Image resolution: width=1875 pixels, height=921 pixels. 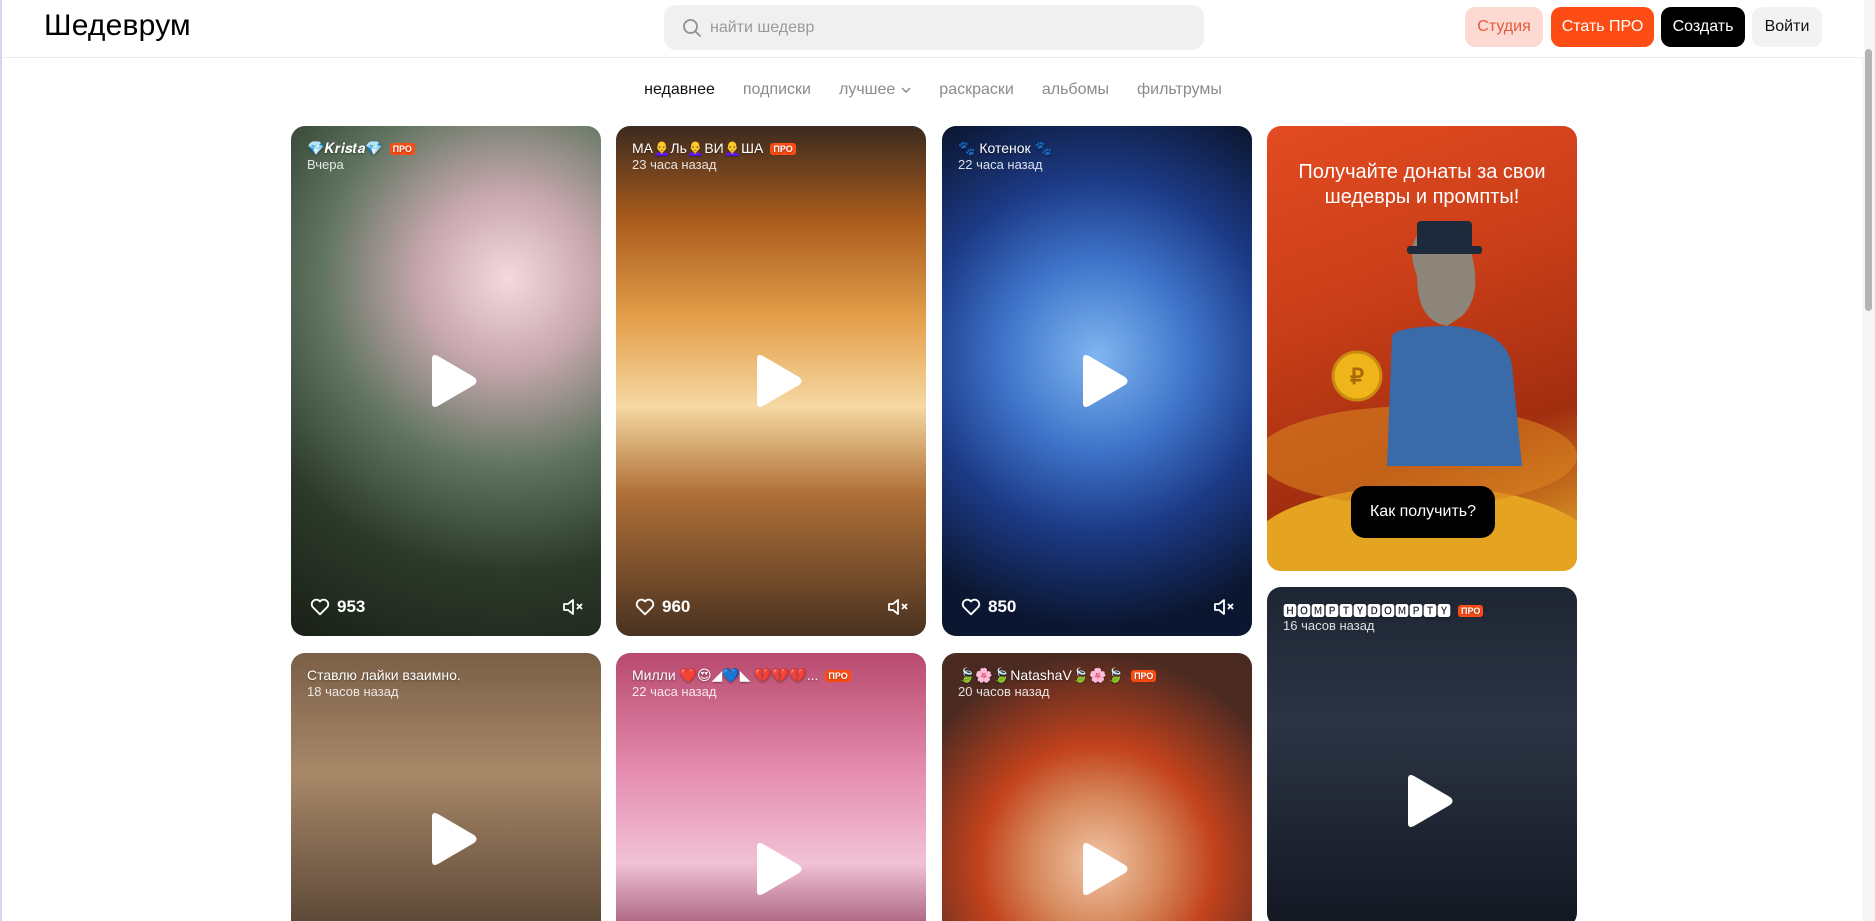 I want to click on card-author: Милли ❤️😍◢💙◣ 💔💔💔... ПРО, so click(x=741, y=675).